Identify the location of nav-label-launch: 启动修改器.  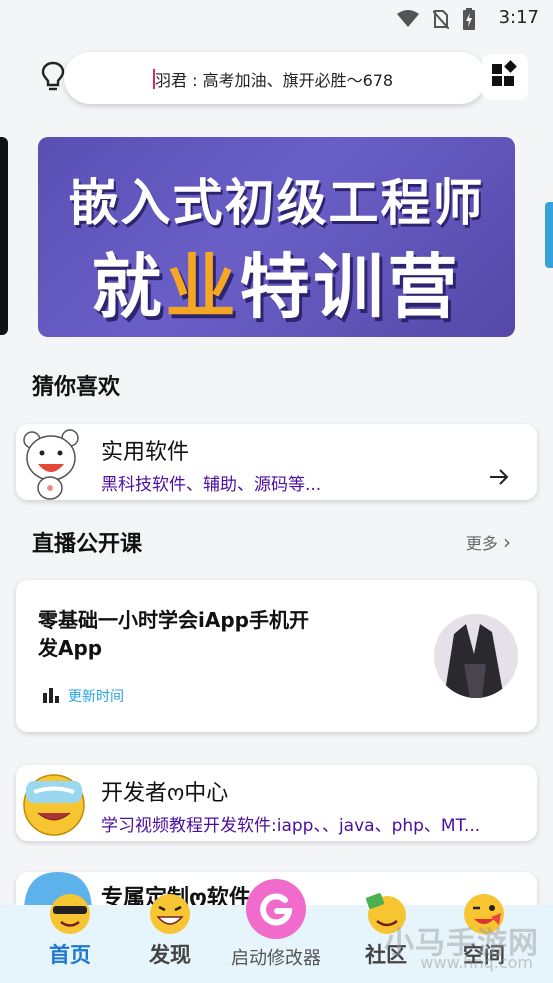
(276, 958).